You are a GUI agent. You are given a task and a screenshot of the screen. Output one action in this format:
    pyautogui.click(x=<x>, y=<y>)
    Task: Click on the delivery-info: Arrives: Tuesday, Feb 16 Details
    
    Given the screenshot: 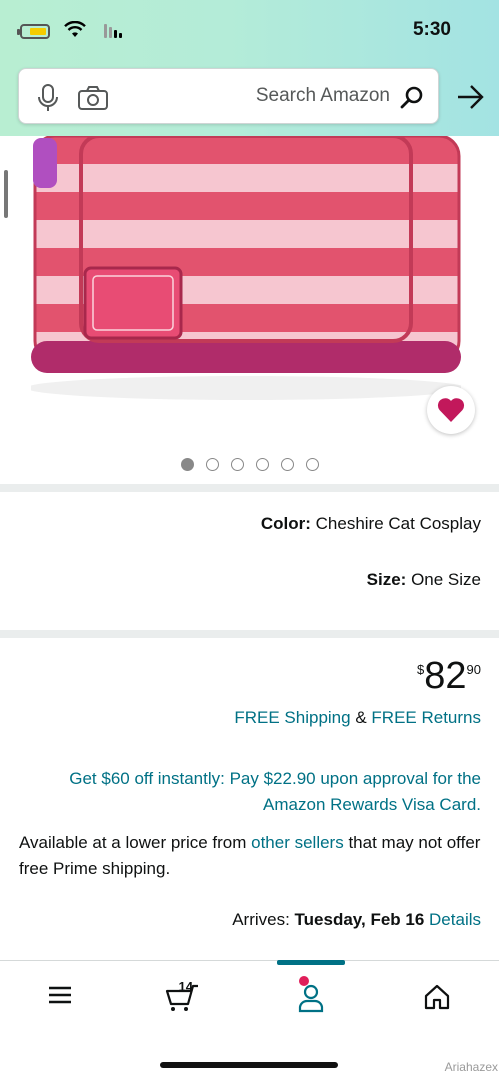 What is the action you would take?
    pyautogui.click(x=356, y=920)
    